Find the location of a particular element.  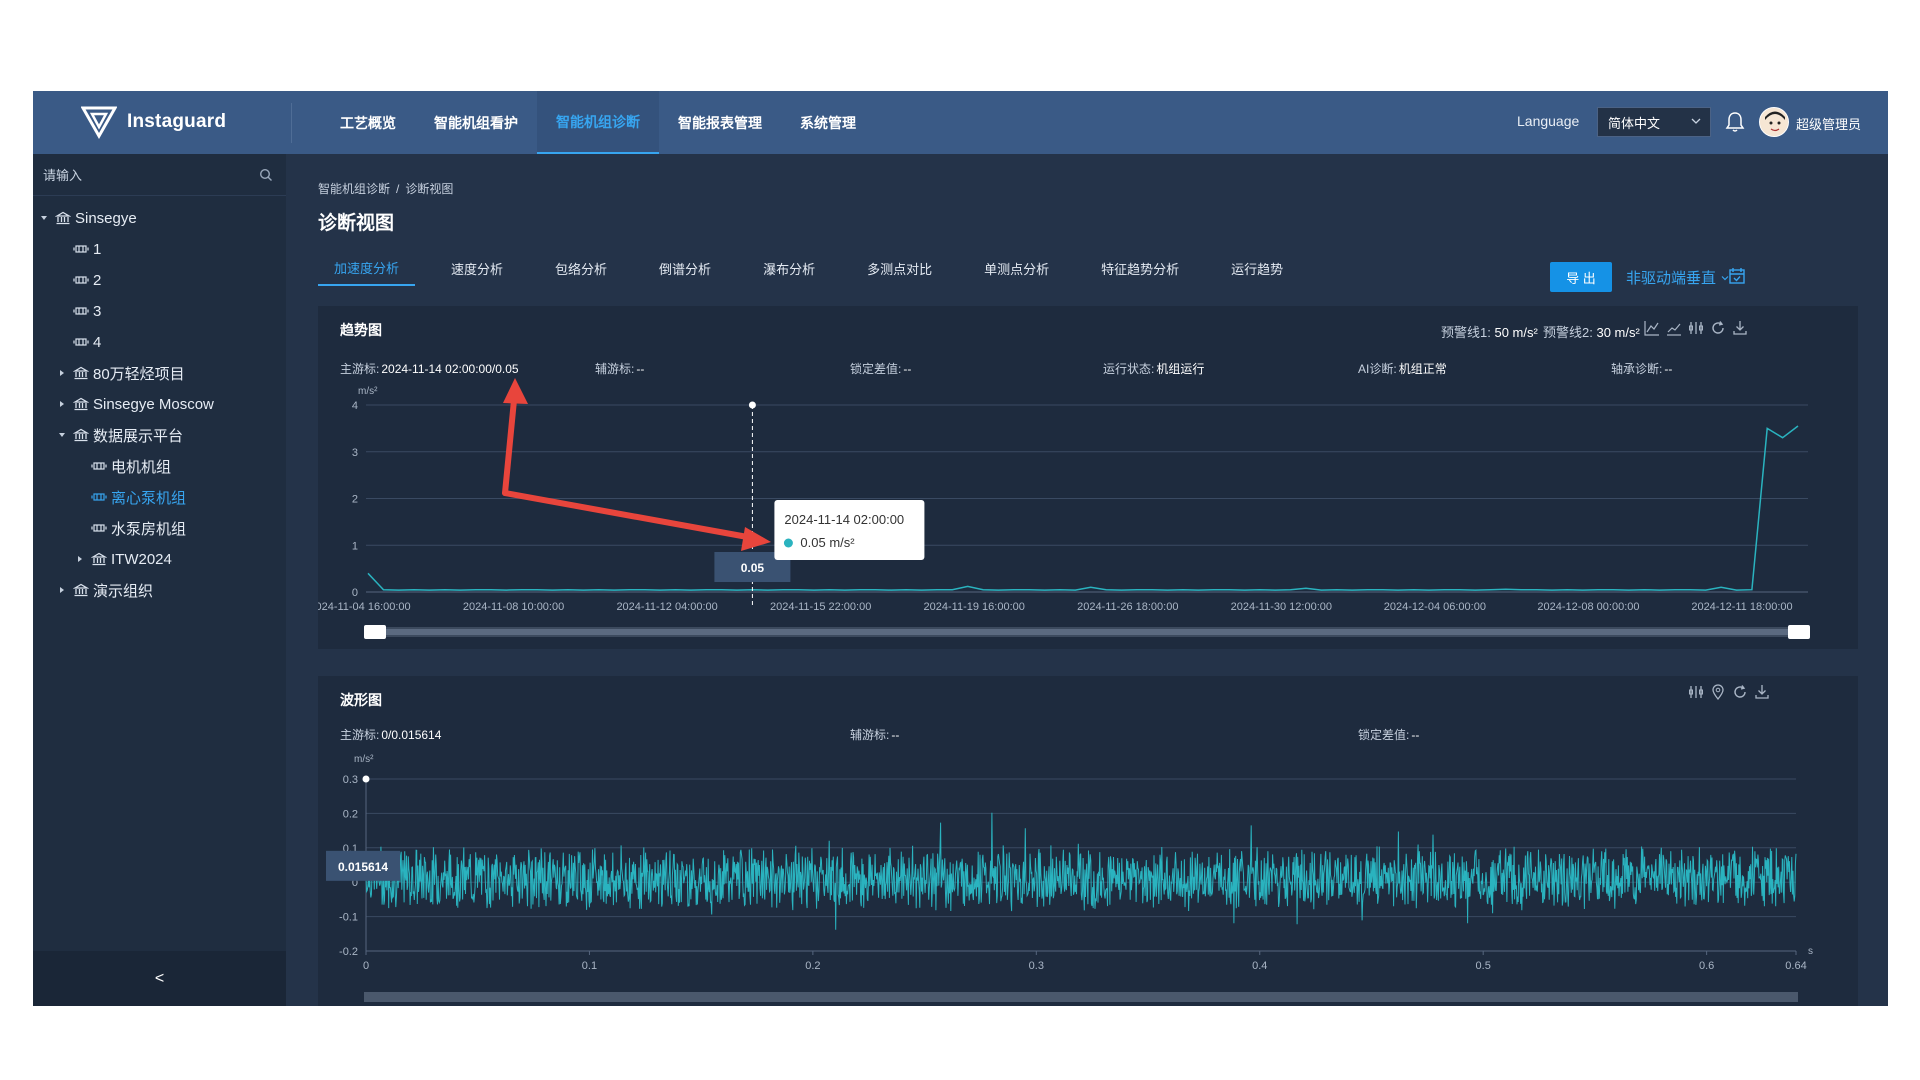

tooltip-value: 0.05 m/s² is located at coordinates (827, 542).